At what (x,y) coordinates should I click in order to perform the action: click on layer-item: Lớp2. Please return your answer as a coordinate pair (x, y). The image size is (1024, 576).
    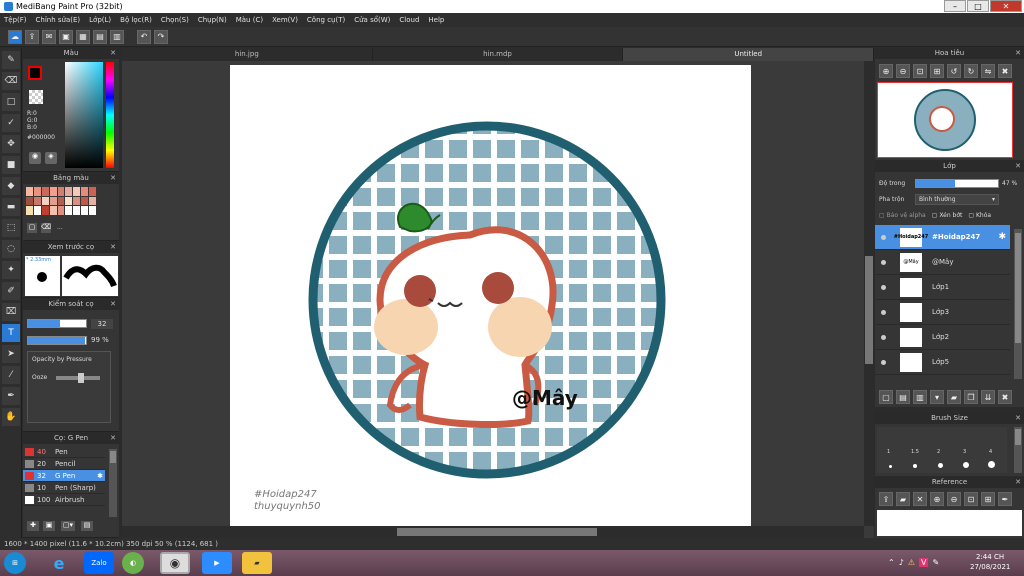
    Looking at the image, I should click on (942, 337).